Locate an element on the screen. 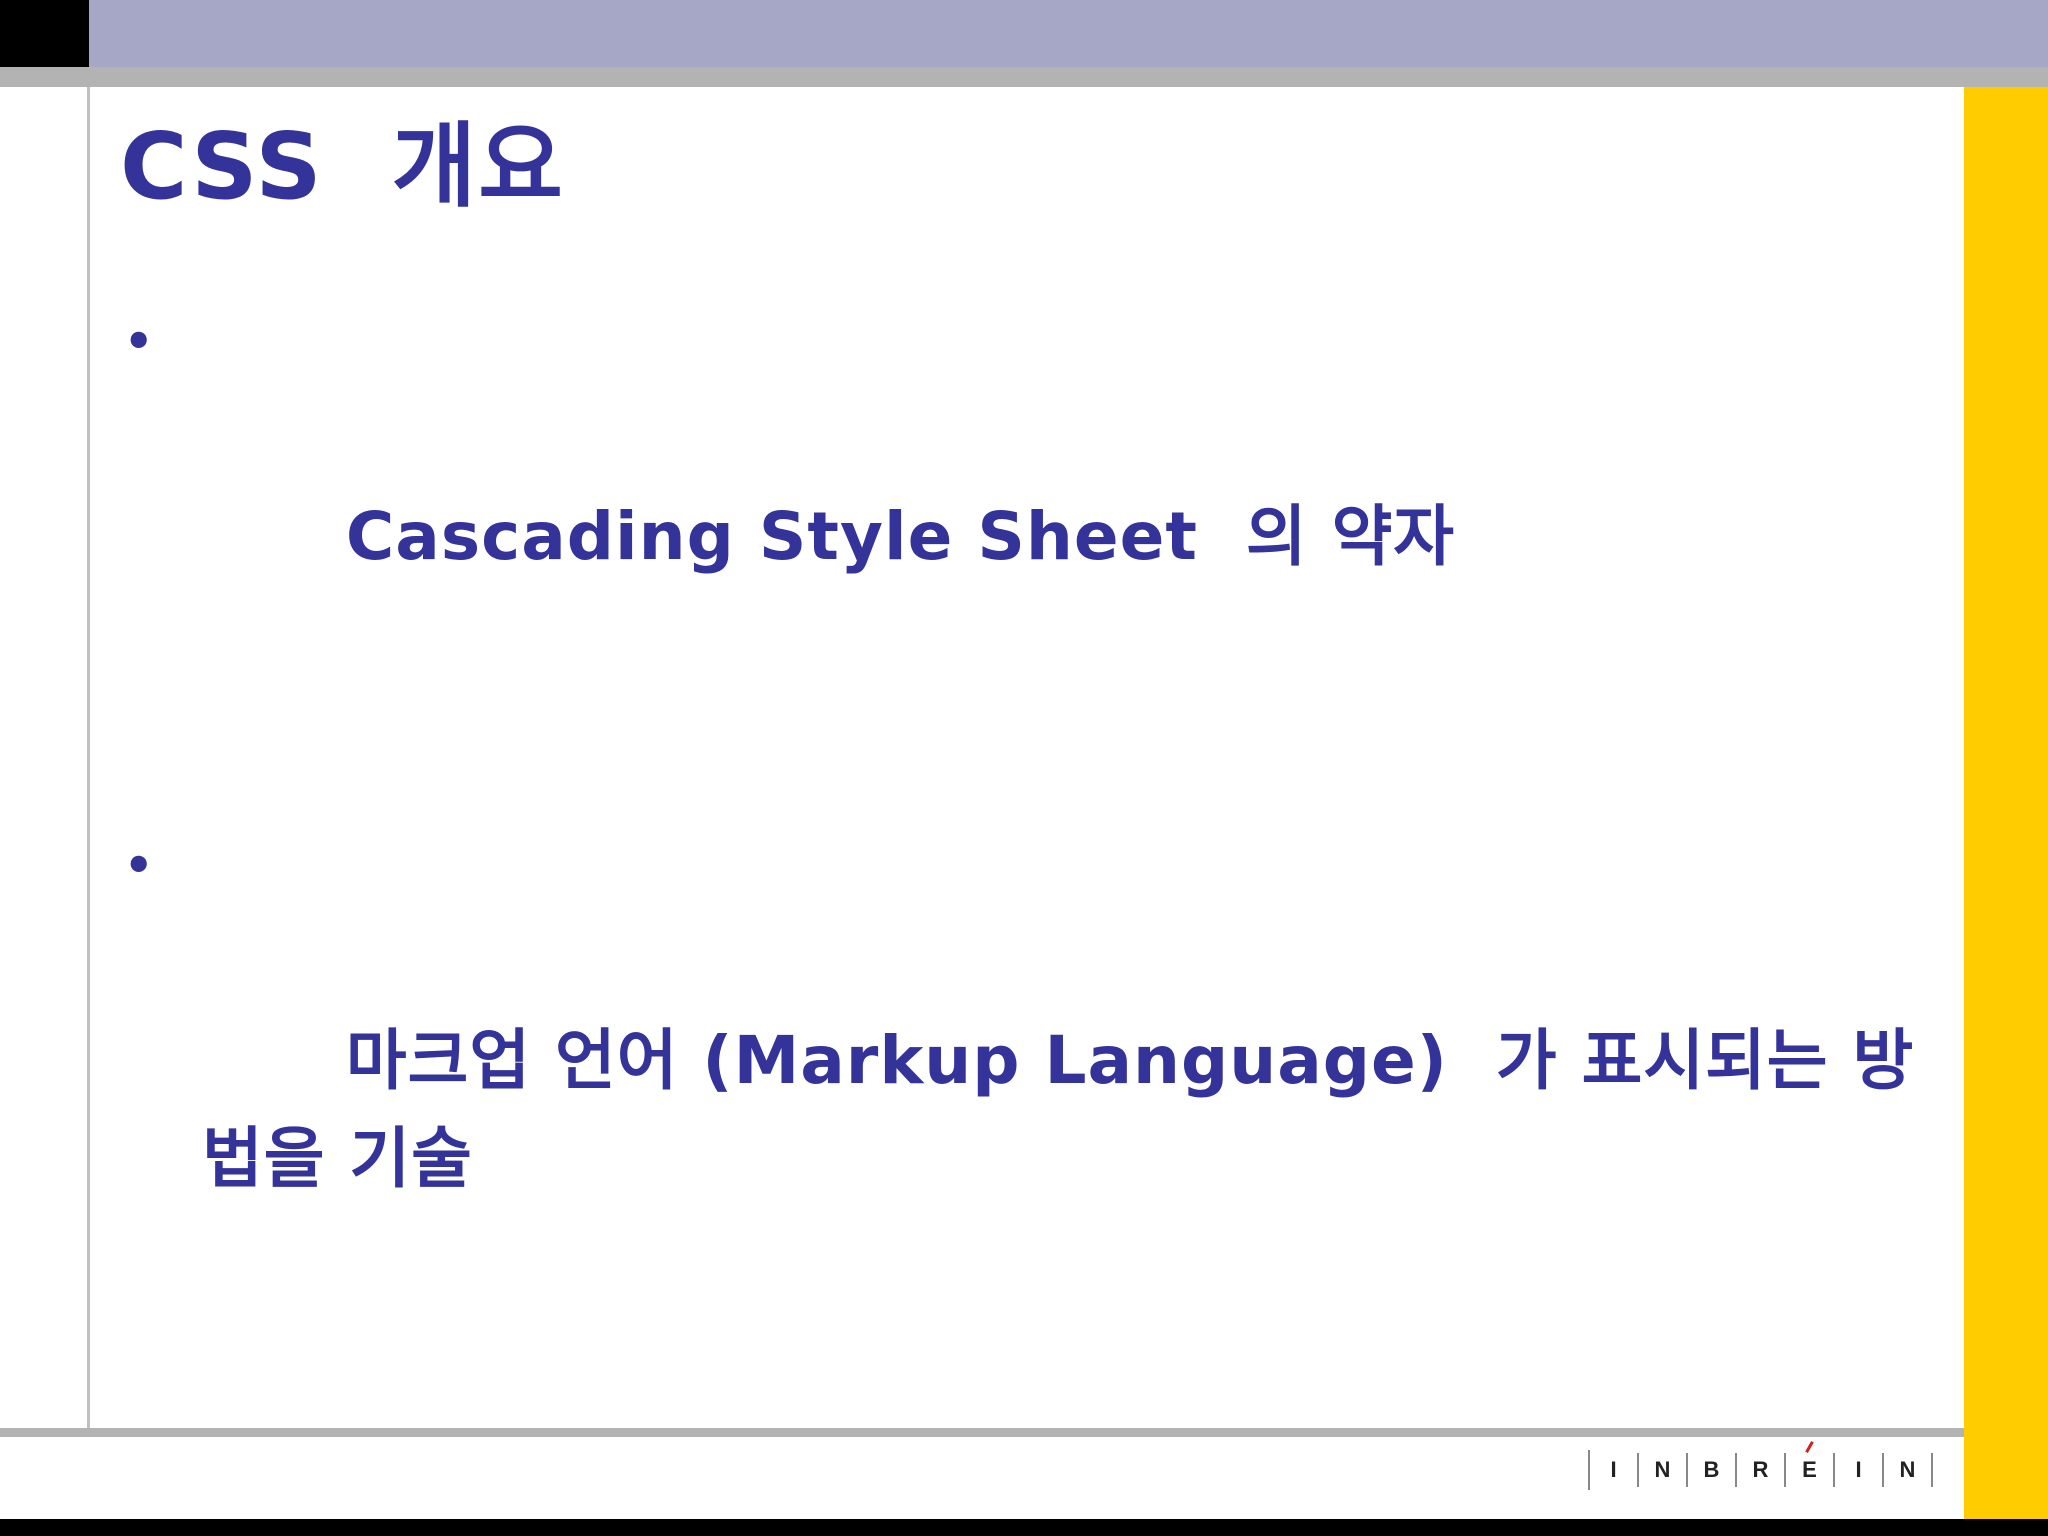 This screenshot has height=1536, width=2048. top-band is located at coordinates (1068, 33).